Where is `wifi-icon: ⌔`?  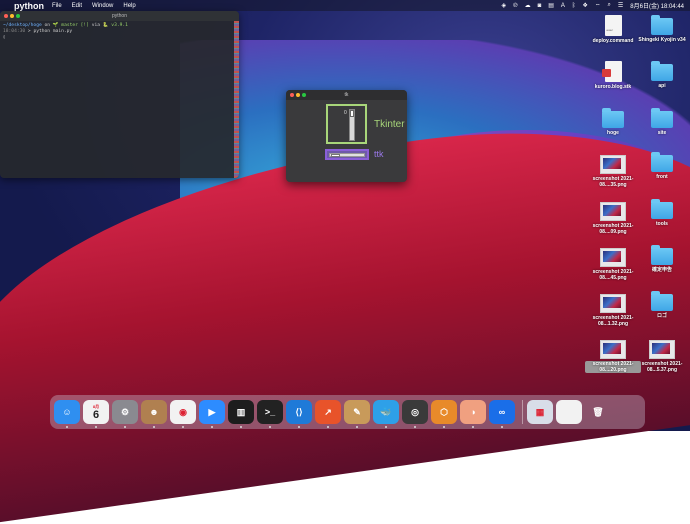
wifi-icon: ⌔ is located at coordinates (598, 6).